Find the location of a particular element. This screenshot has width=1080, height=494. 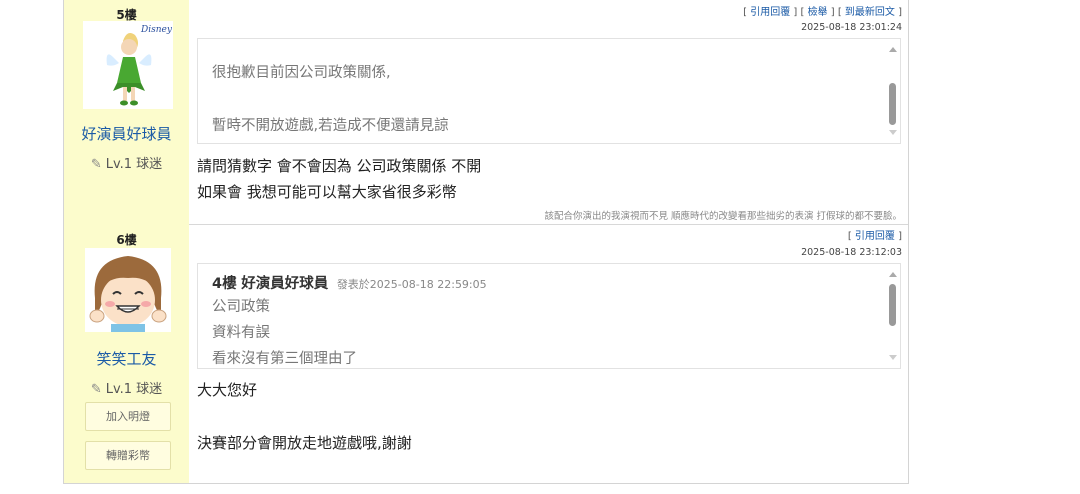

post-body-line: 請問猜數字 會不會因為 公司政策關係 不開 is located at coordinates (339, 166).